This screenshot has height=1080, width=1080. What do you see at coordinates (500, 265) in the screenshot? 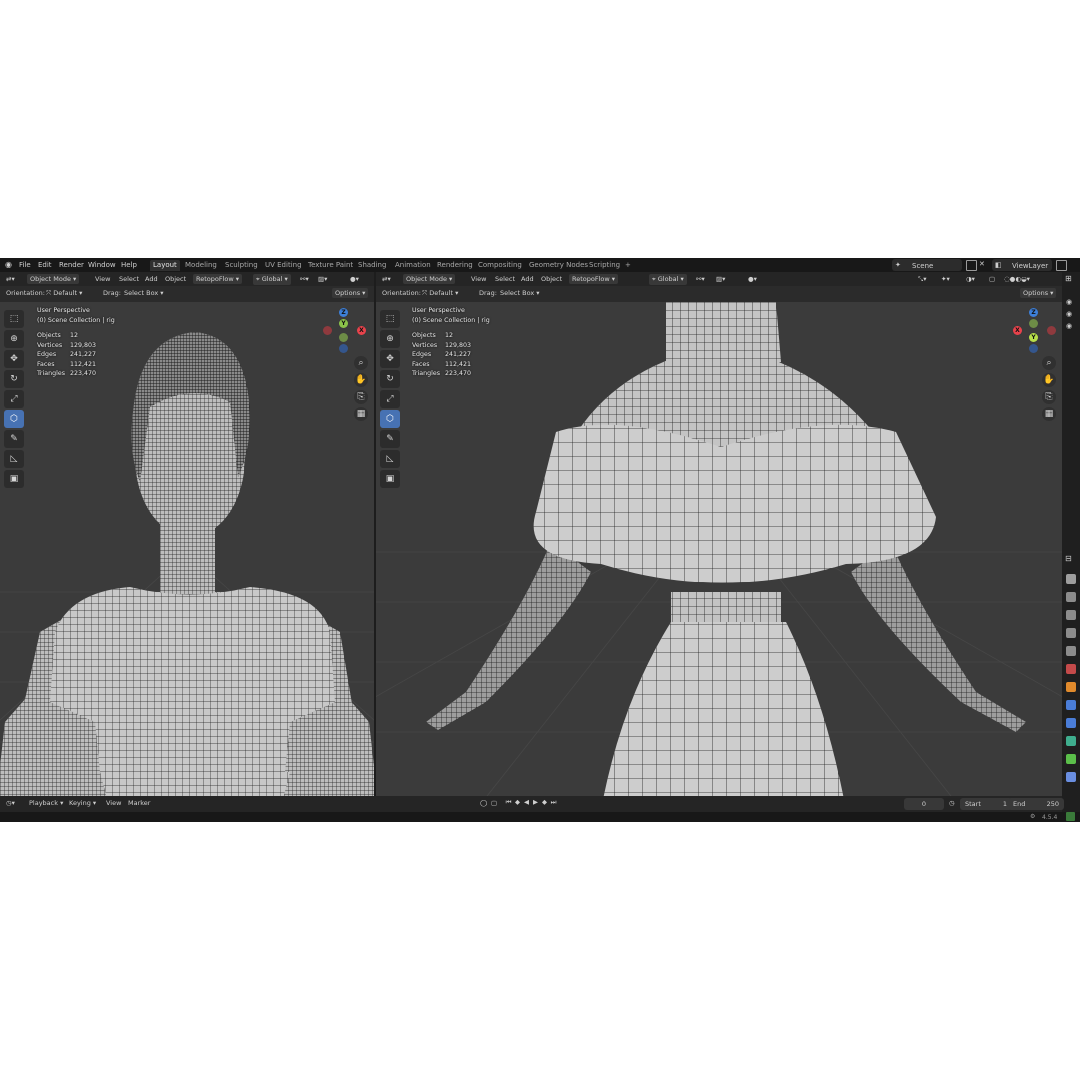
I see `tab-compositing: Compositing` at bounding box center [500, 265].